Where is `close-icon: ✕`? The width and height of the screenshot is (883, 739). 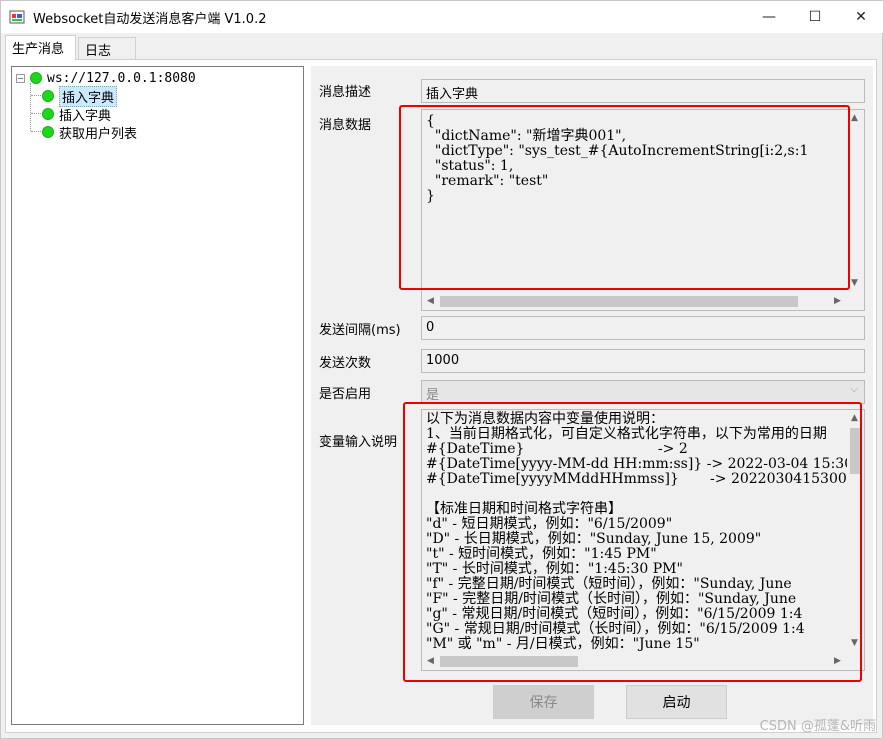
close-icon: ✕ is located at coordinates (861, 17).